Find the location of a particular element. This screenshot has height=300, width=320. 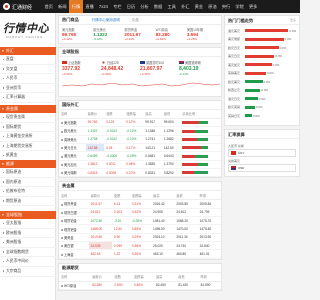

sidebar-item: 交叉盘 is located at coordinates (28, 70).